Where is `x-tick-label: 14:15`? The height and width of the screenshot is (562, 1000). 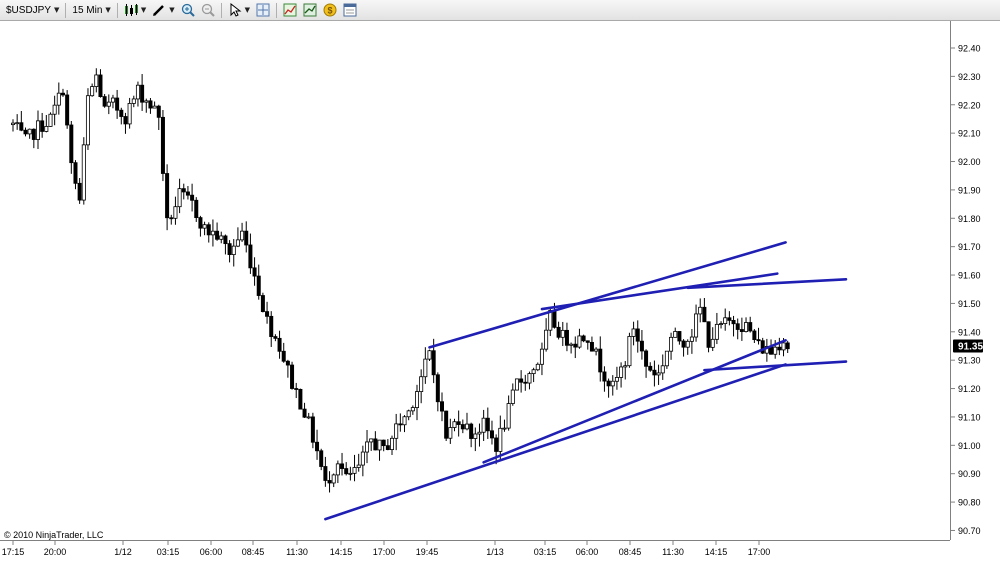
x-tick-label: 14:15 is located at coordinates (341, 552).